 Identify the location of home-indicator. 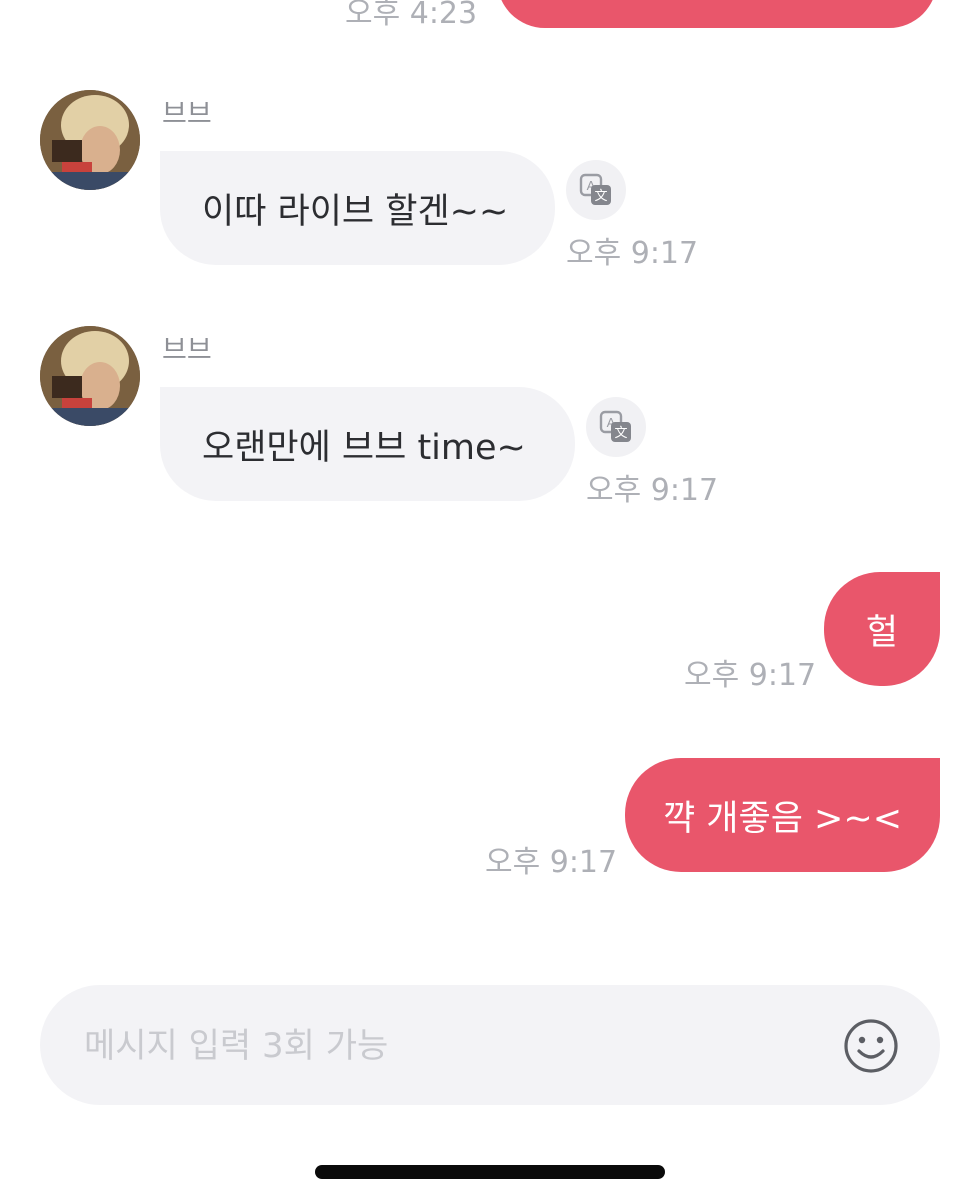
(490, 1172).